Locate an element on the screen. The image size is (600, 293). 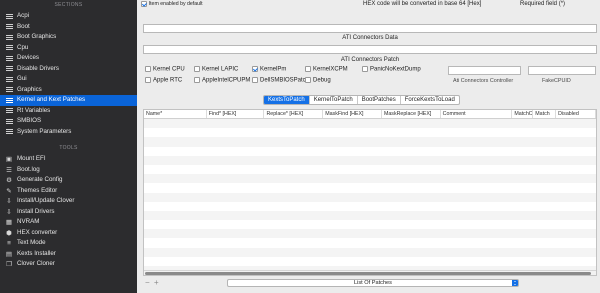
tool-item-label: Themes Editor is located at coordinates (37, 190).